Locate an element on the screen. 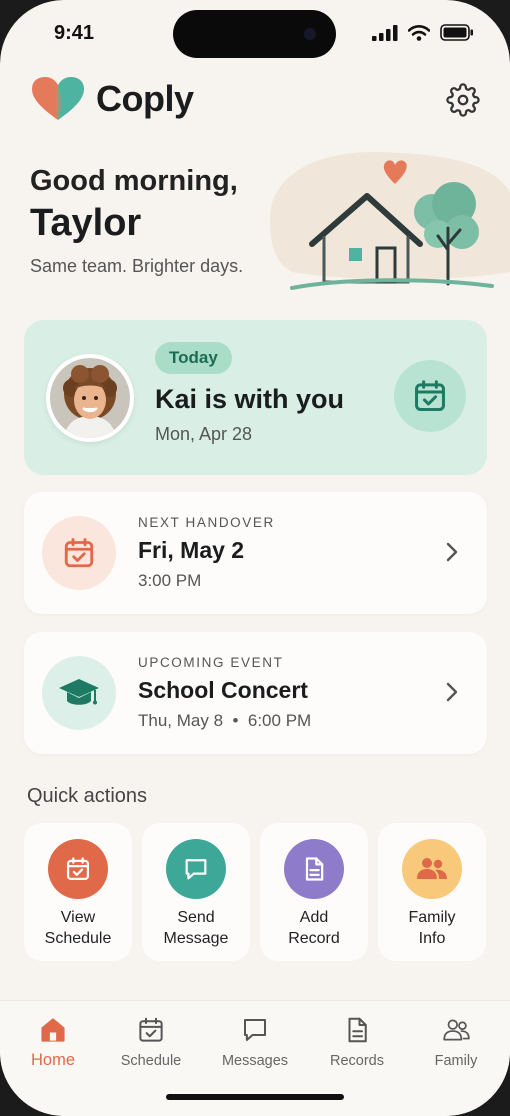 Image resolution: width=510 pixels, height=1116 pixels. battery-icon is located at coordinates (456, 32).